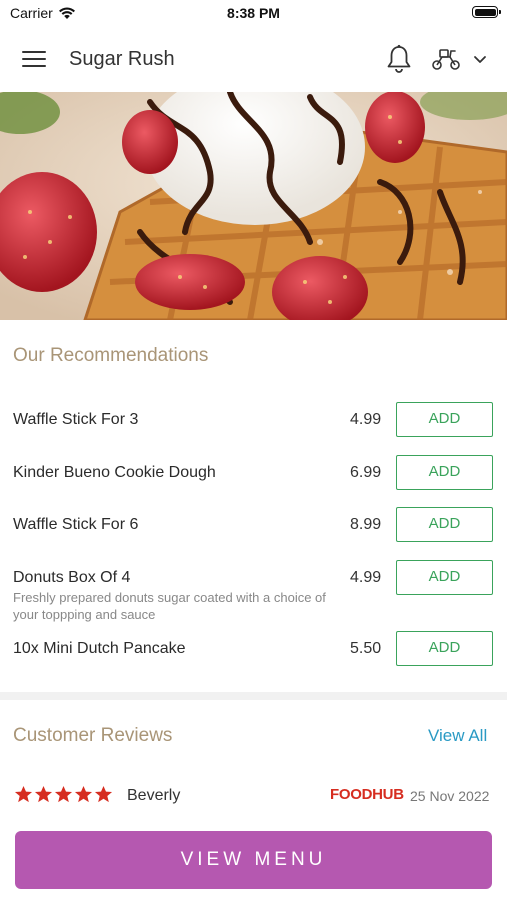 The image size is (507, 900). What do you see at coordinates (450, 796) in the screenshot?
I see `review-date: 25 Nov 2022` at bounding box center [450, 796].